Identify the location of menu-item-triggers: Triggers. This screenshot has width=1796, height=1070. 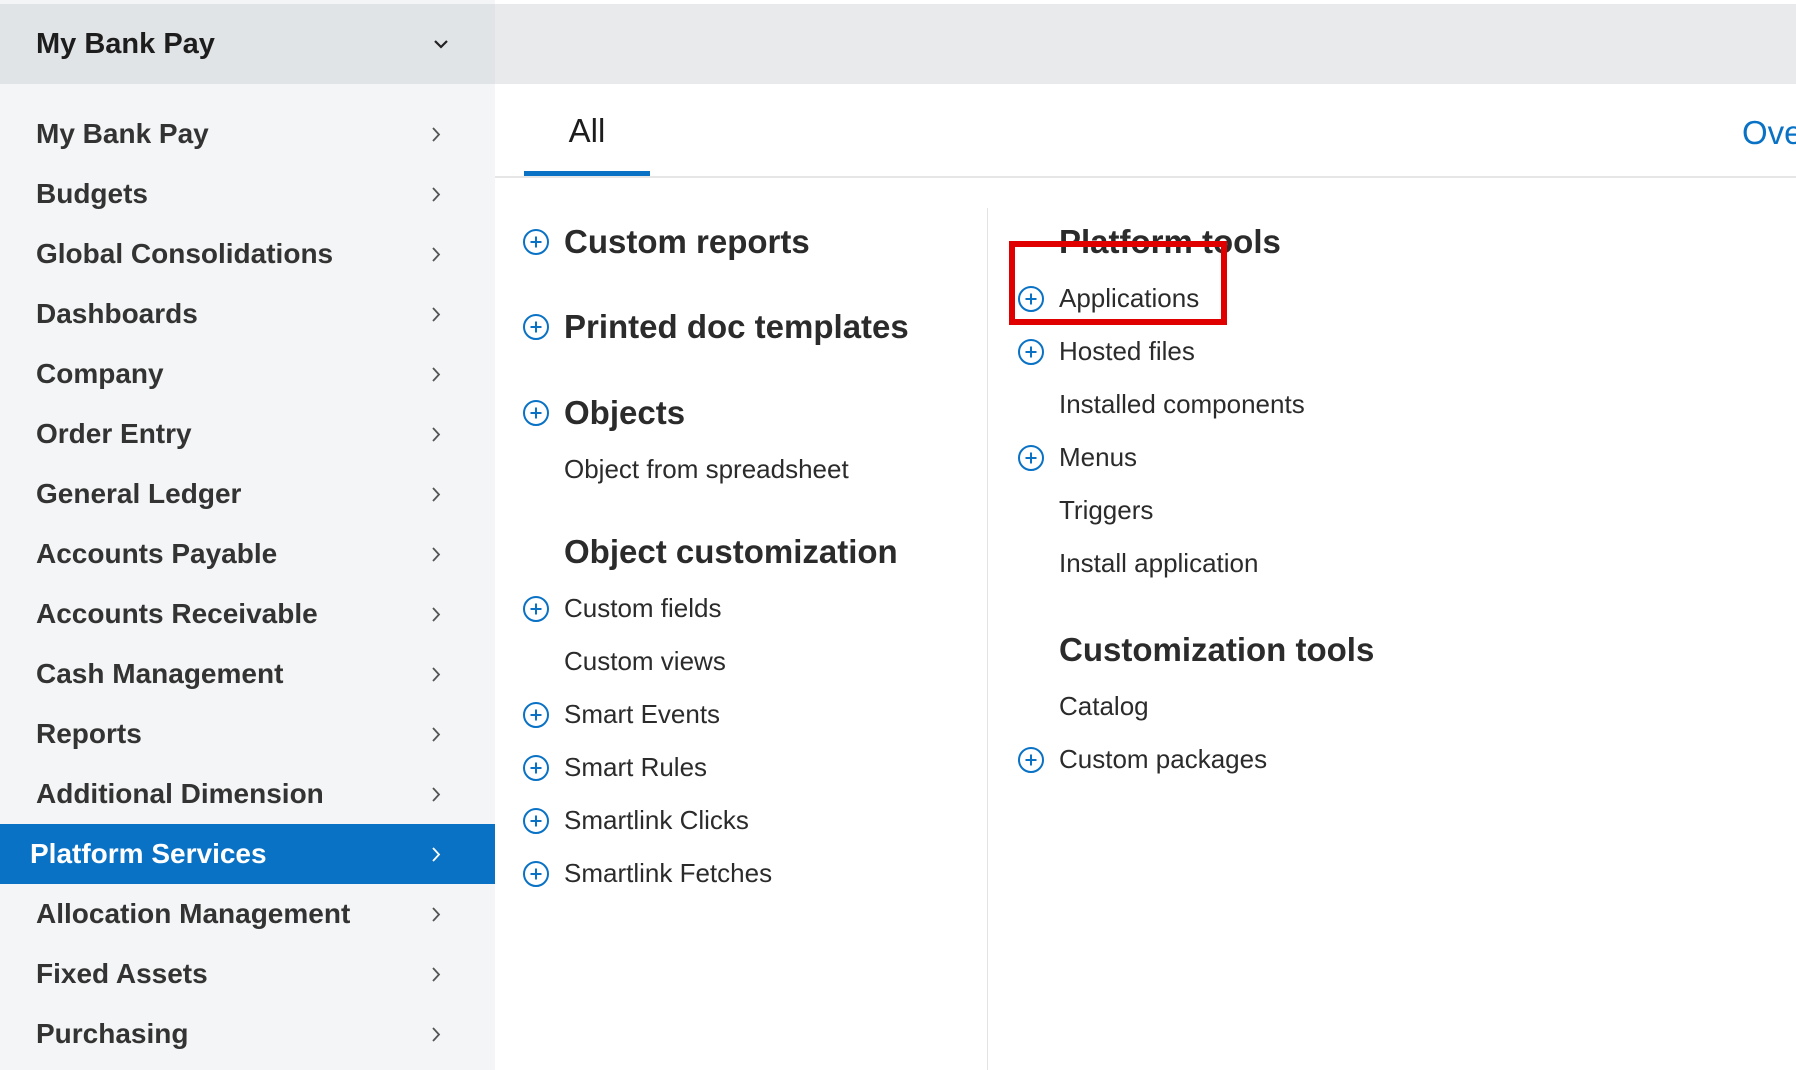
(1268, 510).